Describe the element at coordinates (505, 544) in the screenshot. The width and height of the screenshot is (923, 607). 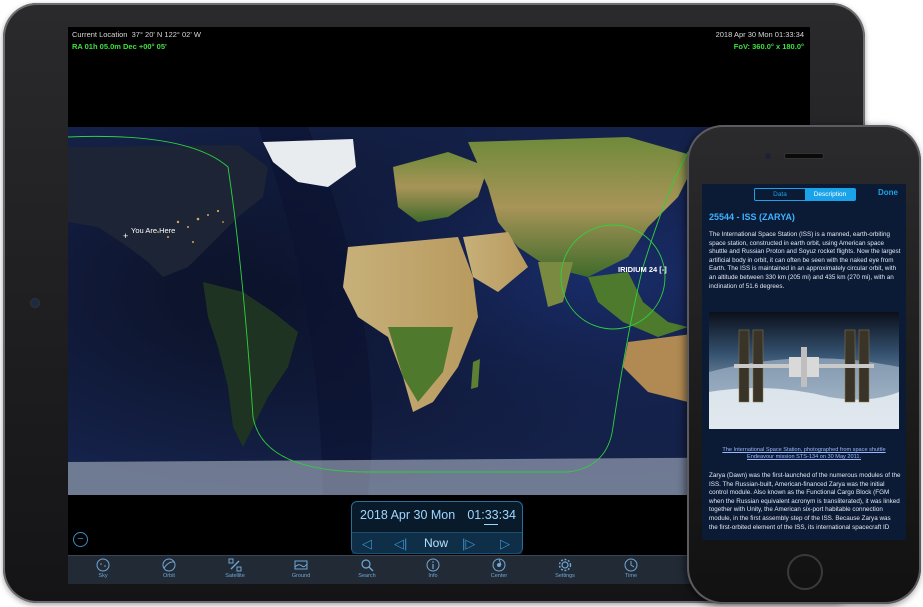
I see `forward-fast-icon: ▷` at that location.